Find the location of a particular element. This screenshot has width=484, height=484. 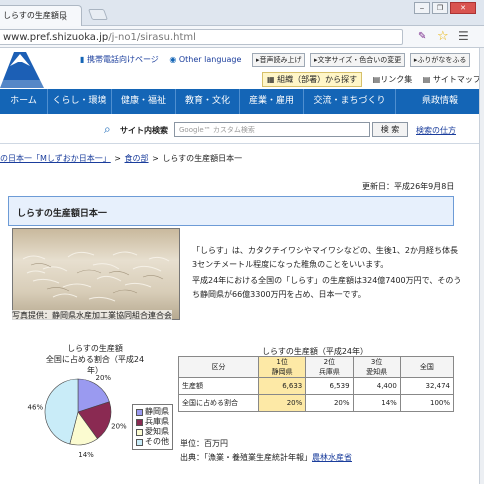

table-cell: 14% is located at coordinates (376, 403).